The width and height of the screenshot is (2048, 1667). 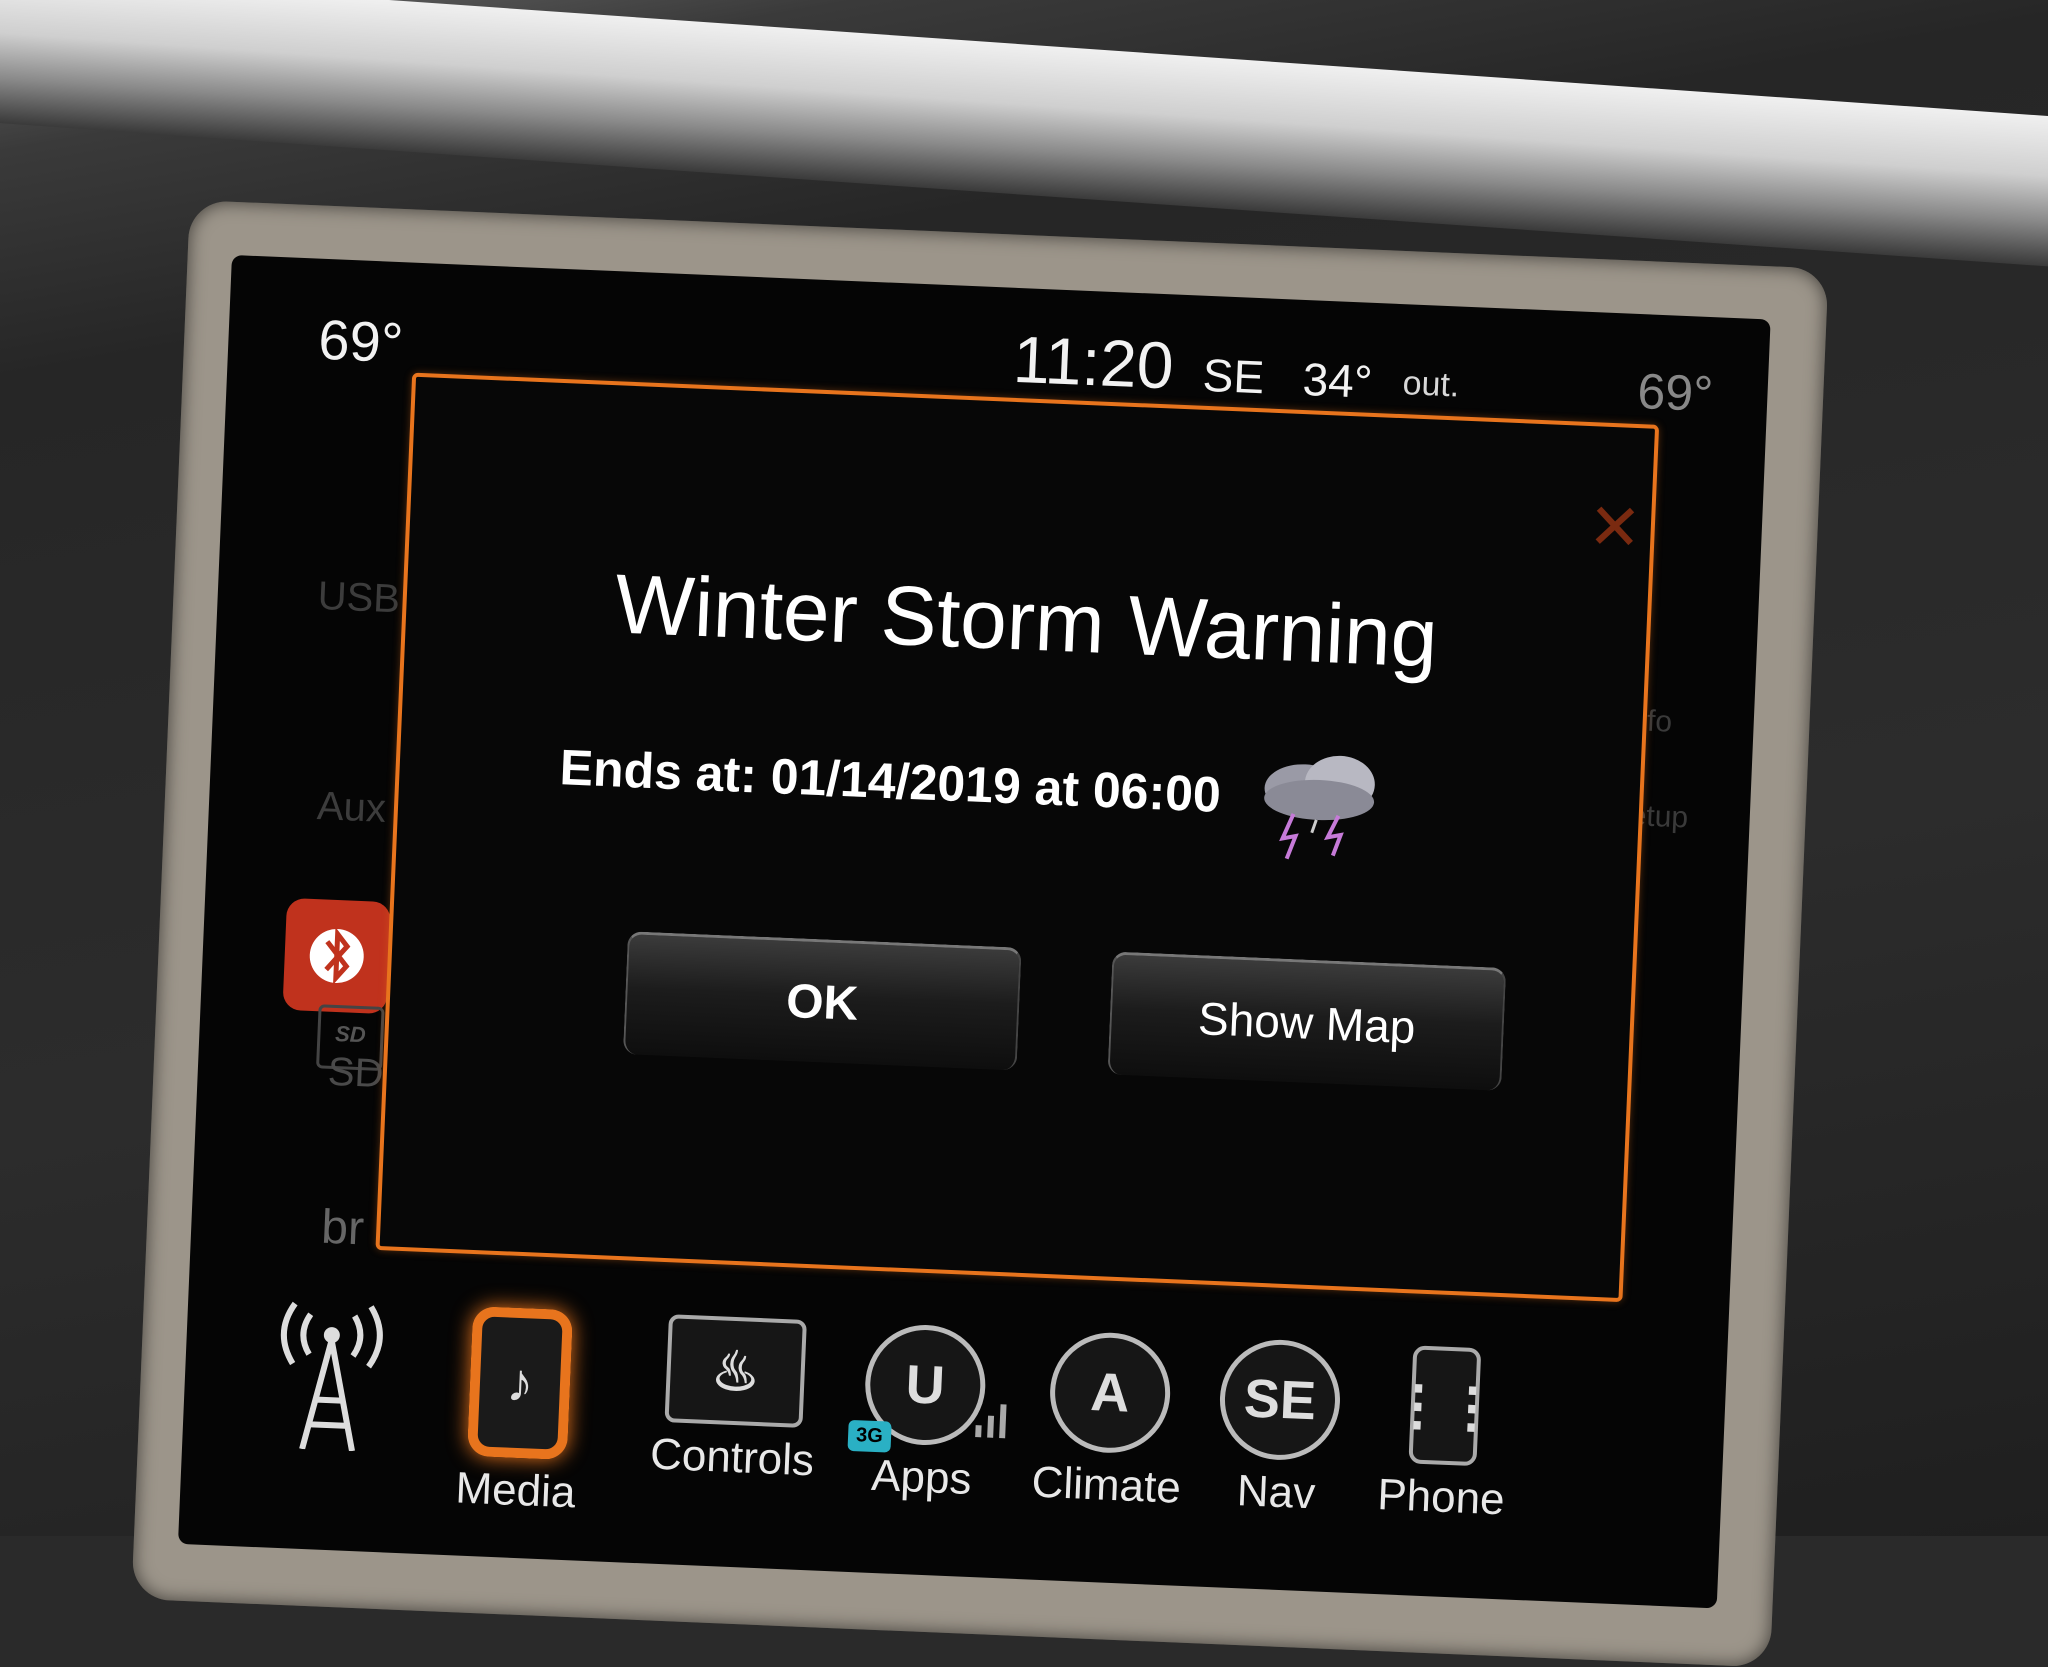 I want to click on radio-tower-icon, so click(x=331, y=1376).